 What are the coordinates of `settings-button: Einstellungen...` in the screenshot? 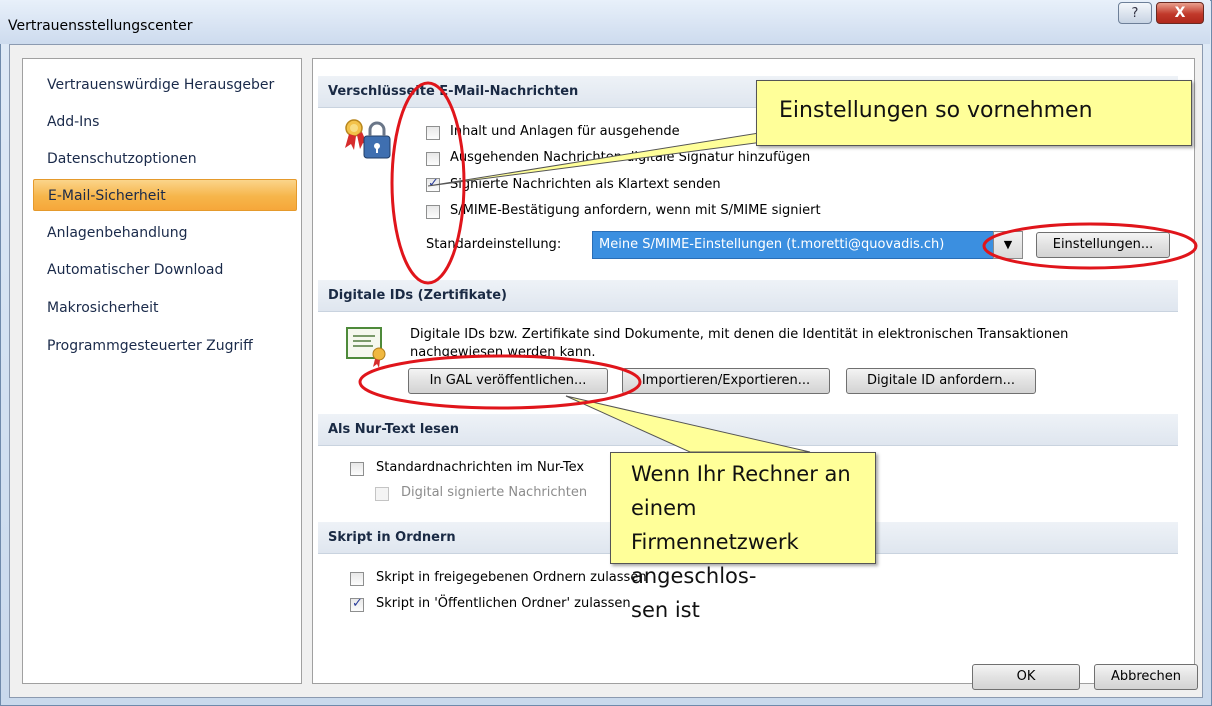 It's located at (1103, 245).